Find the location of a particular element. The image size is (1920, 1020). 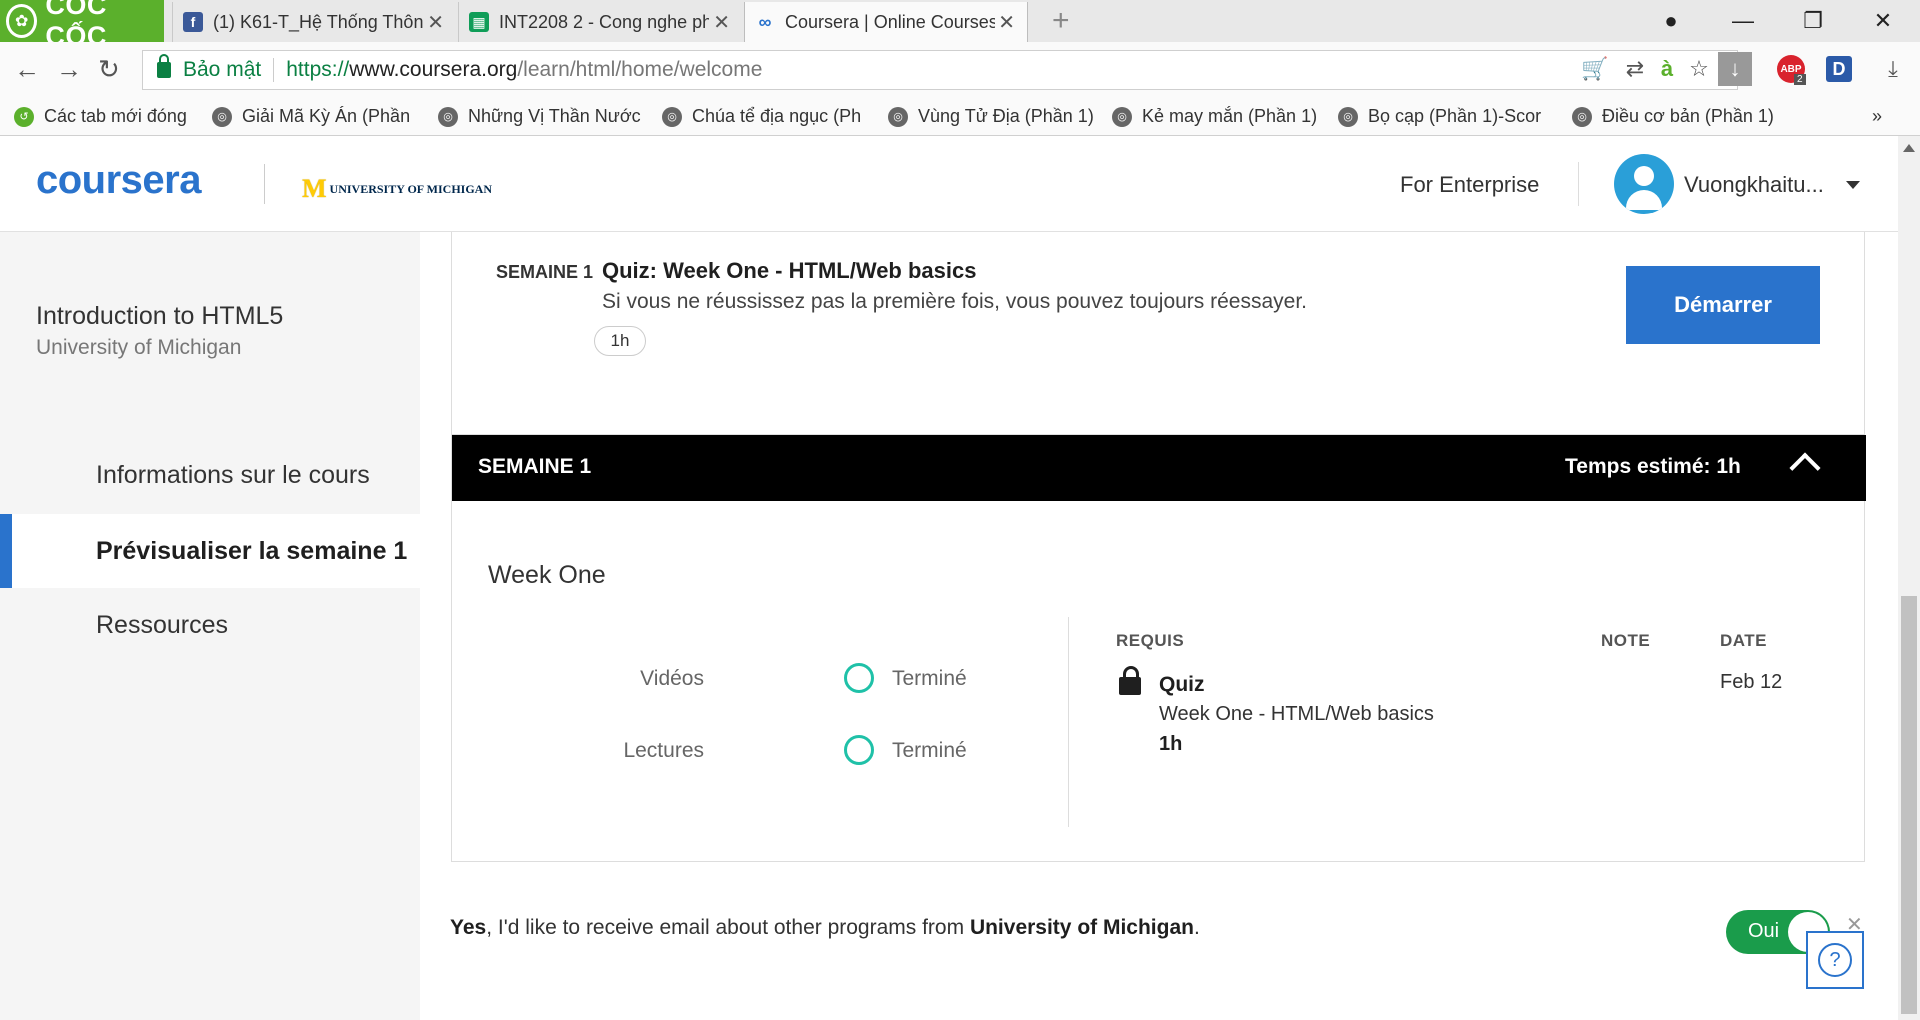

required-item-date: Feb 12 is located at coordinates (1751, 682).